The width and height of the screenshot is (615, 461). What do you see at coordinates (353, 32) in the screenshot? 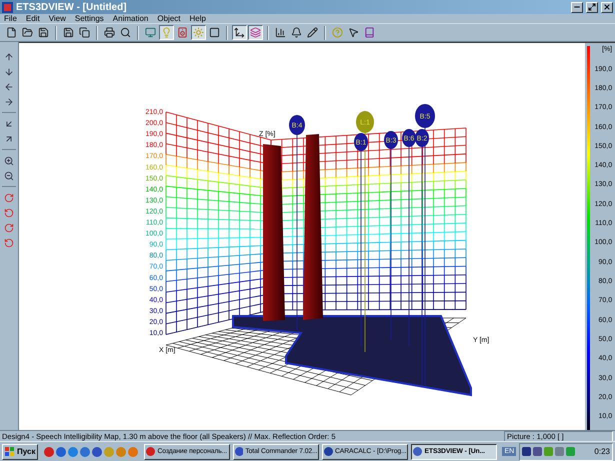
I see `context-help-icon` at bounding box center [353, 32].